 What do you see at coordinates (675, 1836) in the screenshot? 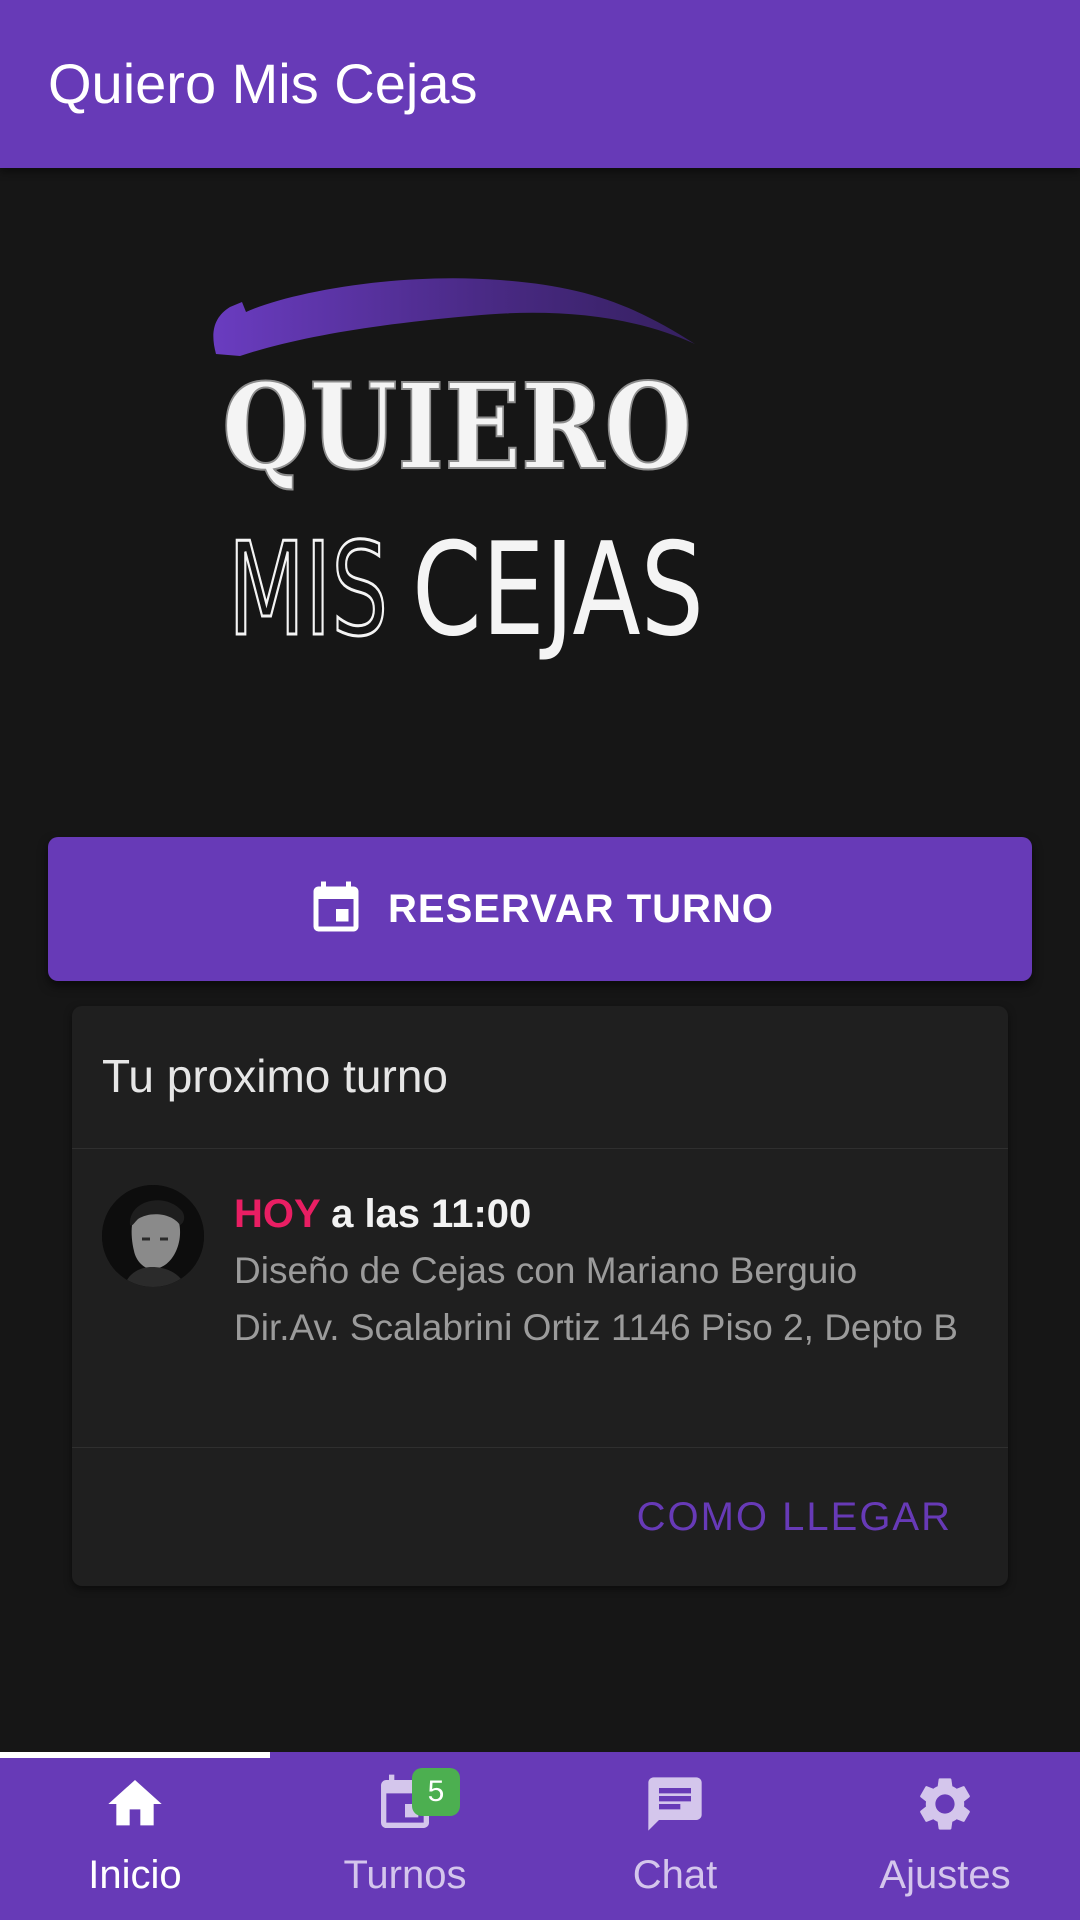
I see `nav-tab-chat: Chat` at bounding box center [675, 1836].